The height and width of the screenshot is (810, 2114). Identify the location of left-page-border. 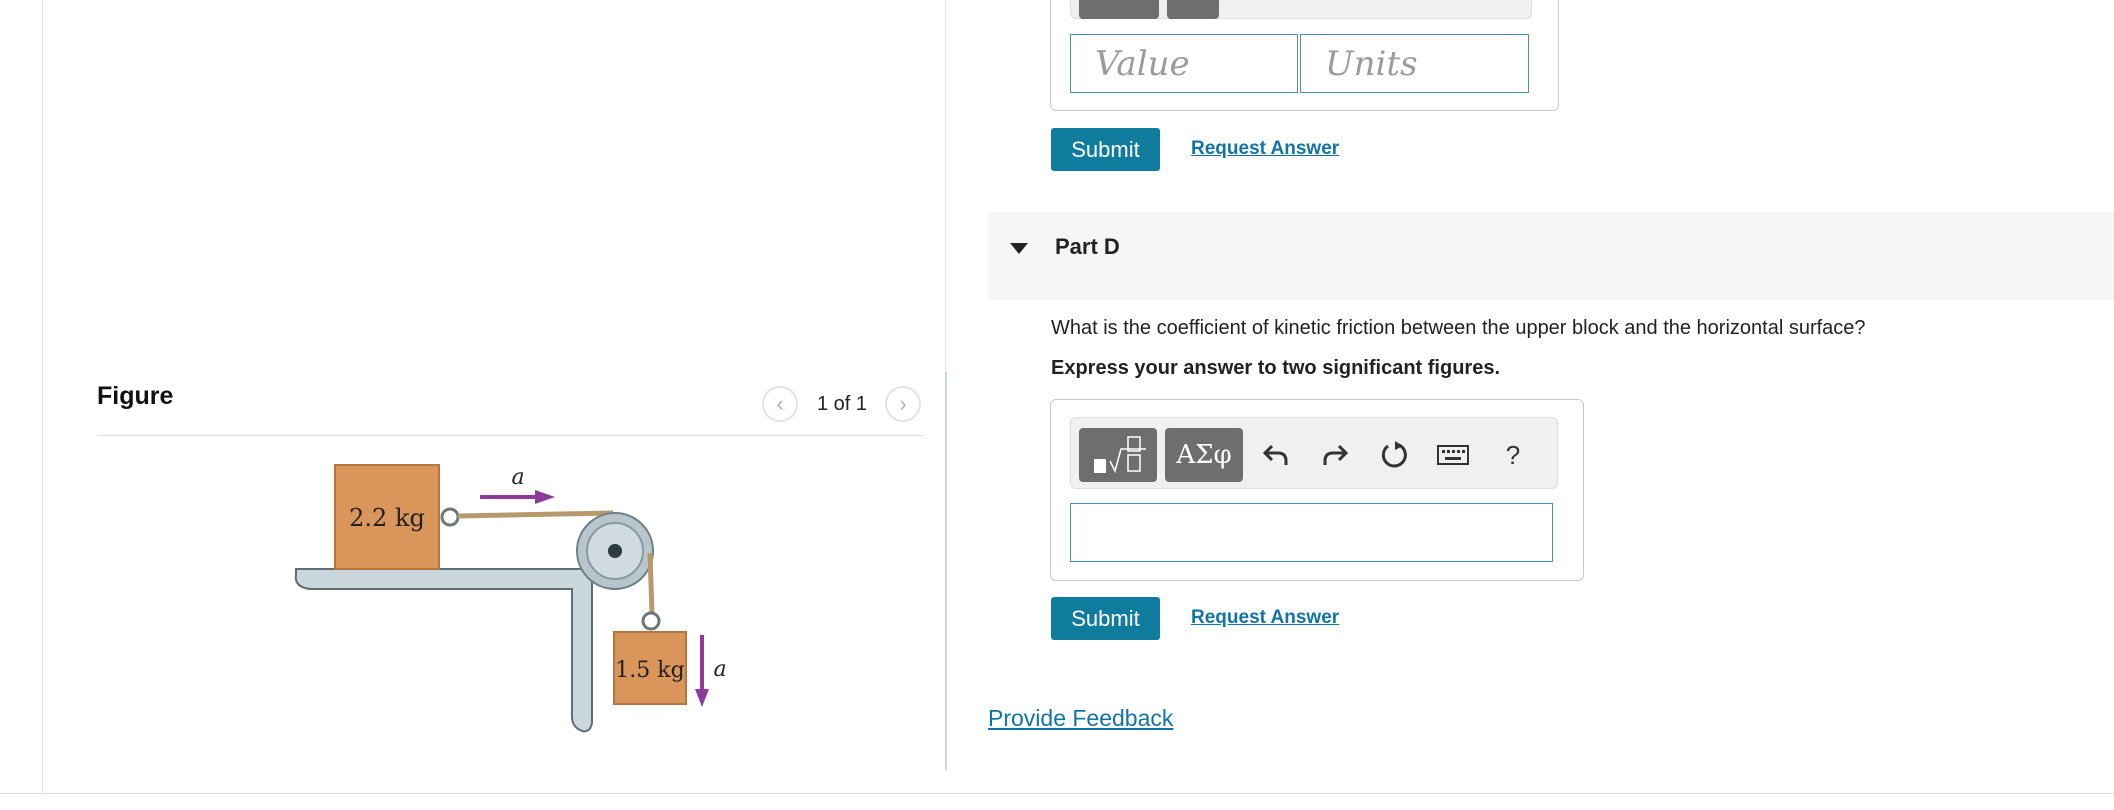
(42, 397).